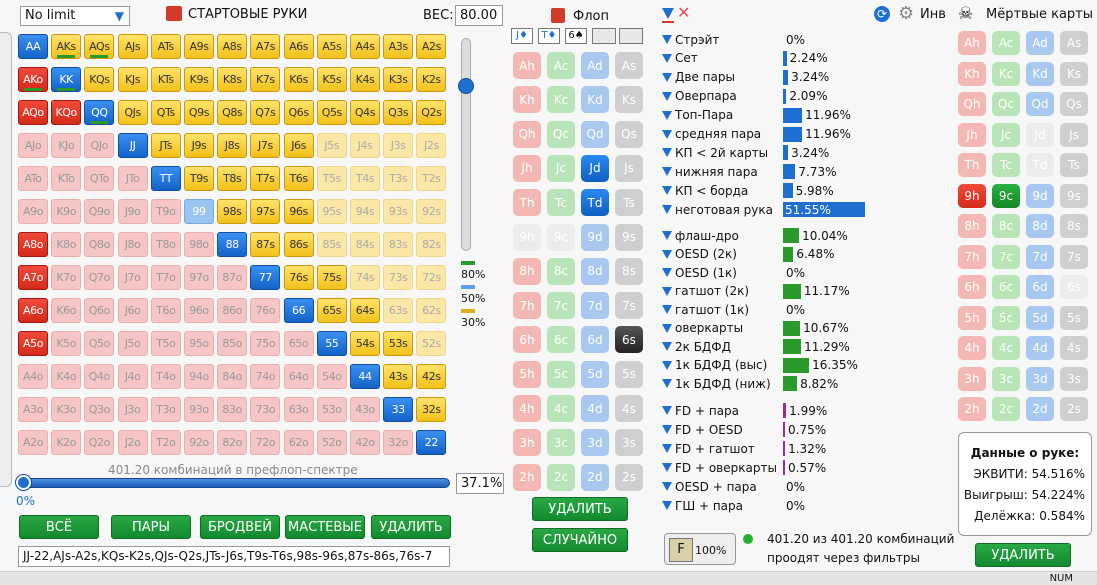 The width and height of the screenshot is (1097, 585). I want to click on card-2c: 2c, so click(1006, 409).